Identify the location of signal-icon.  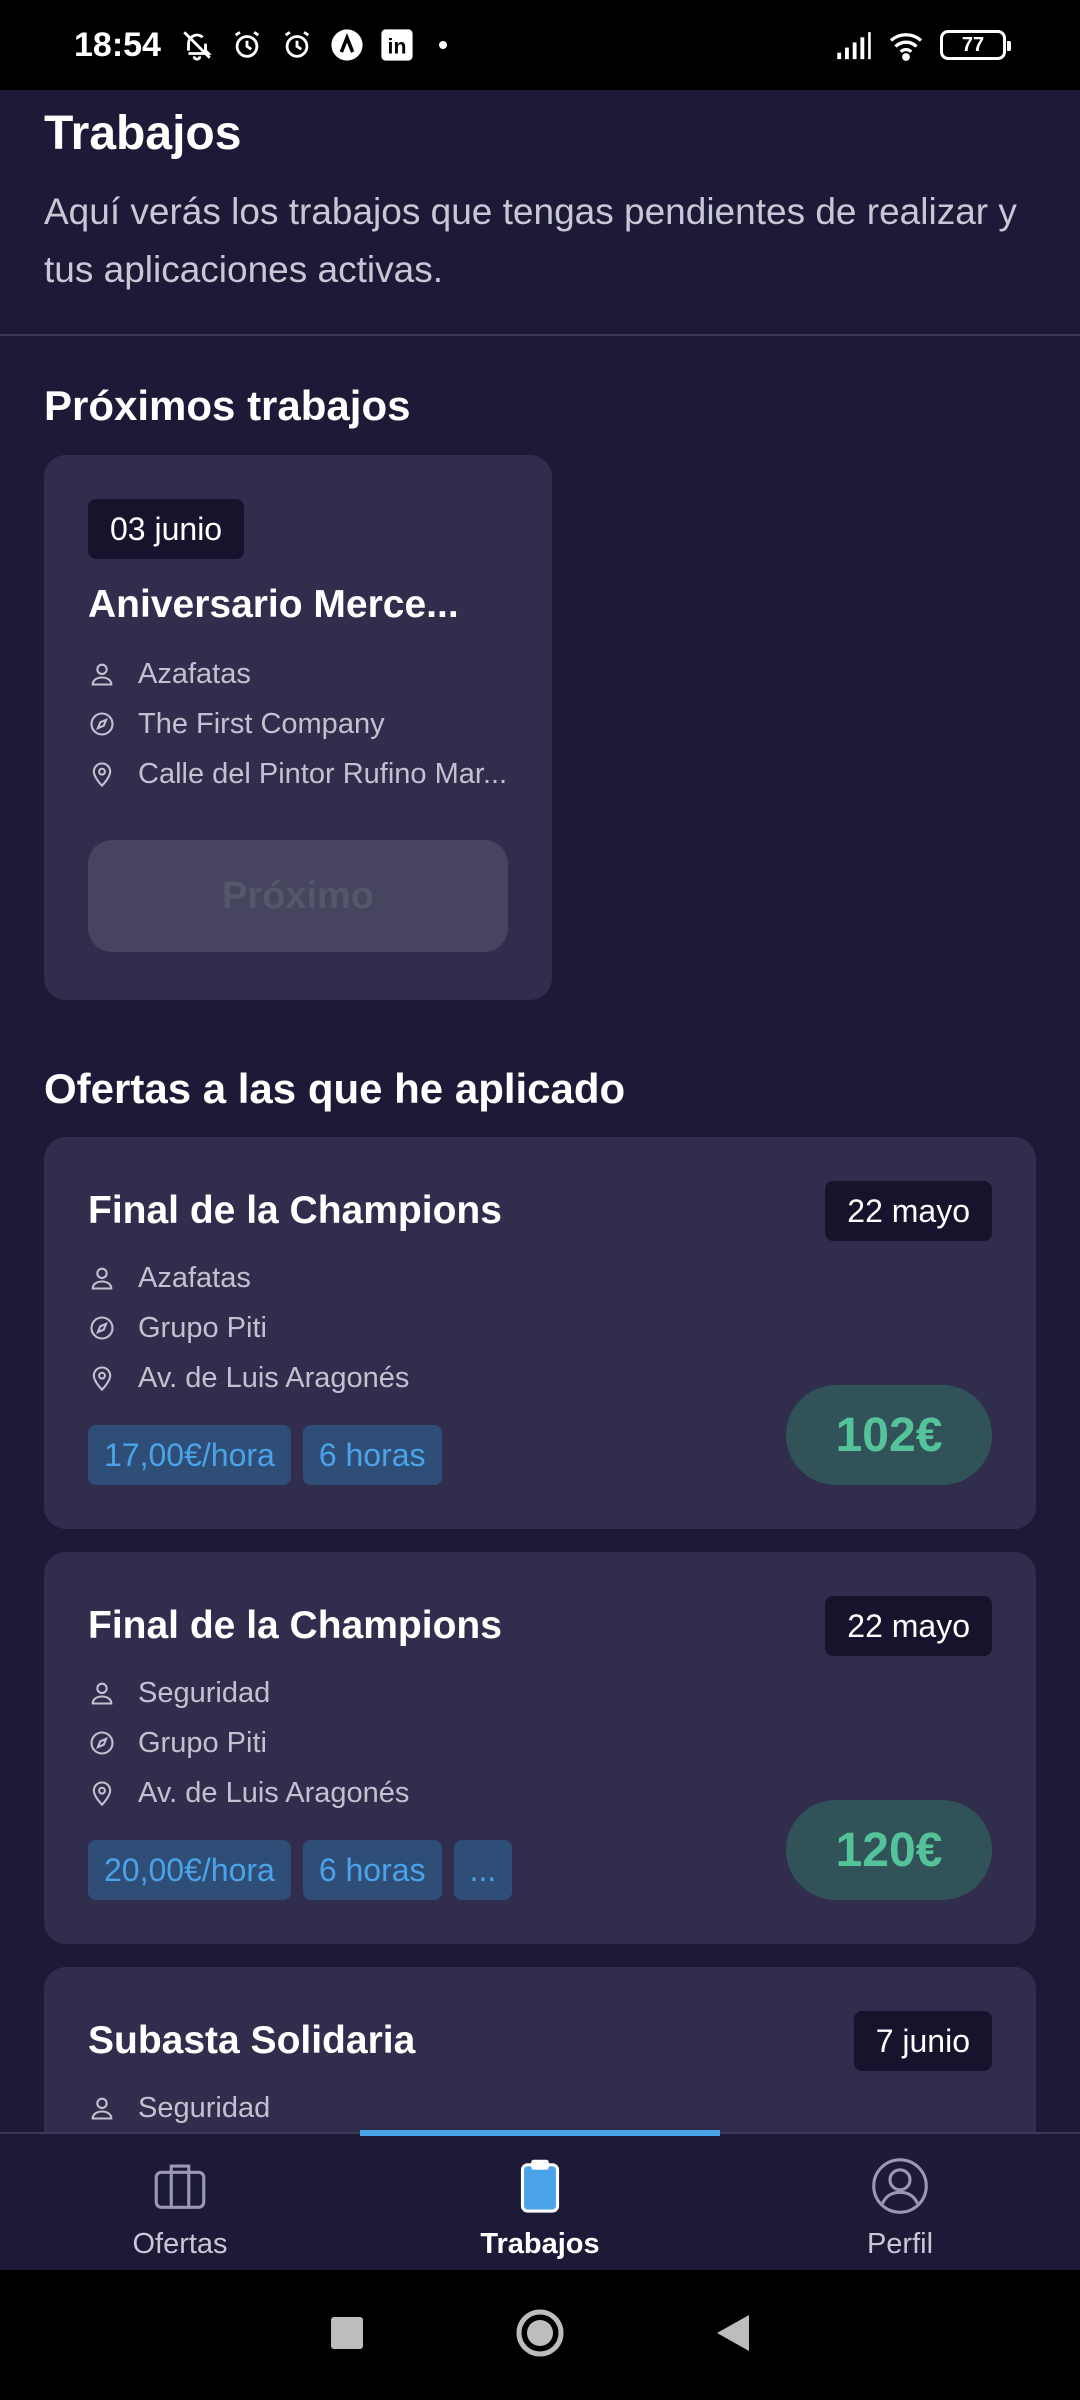
(854, 45).